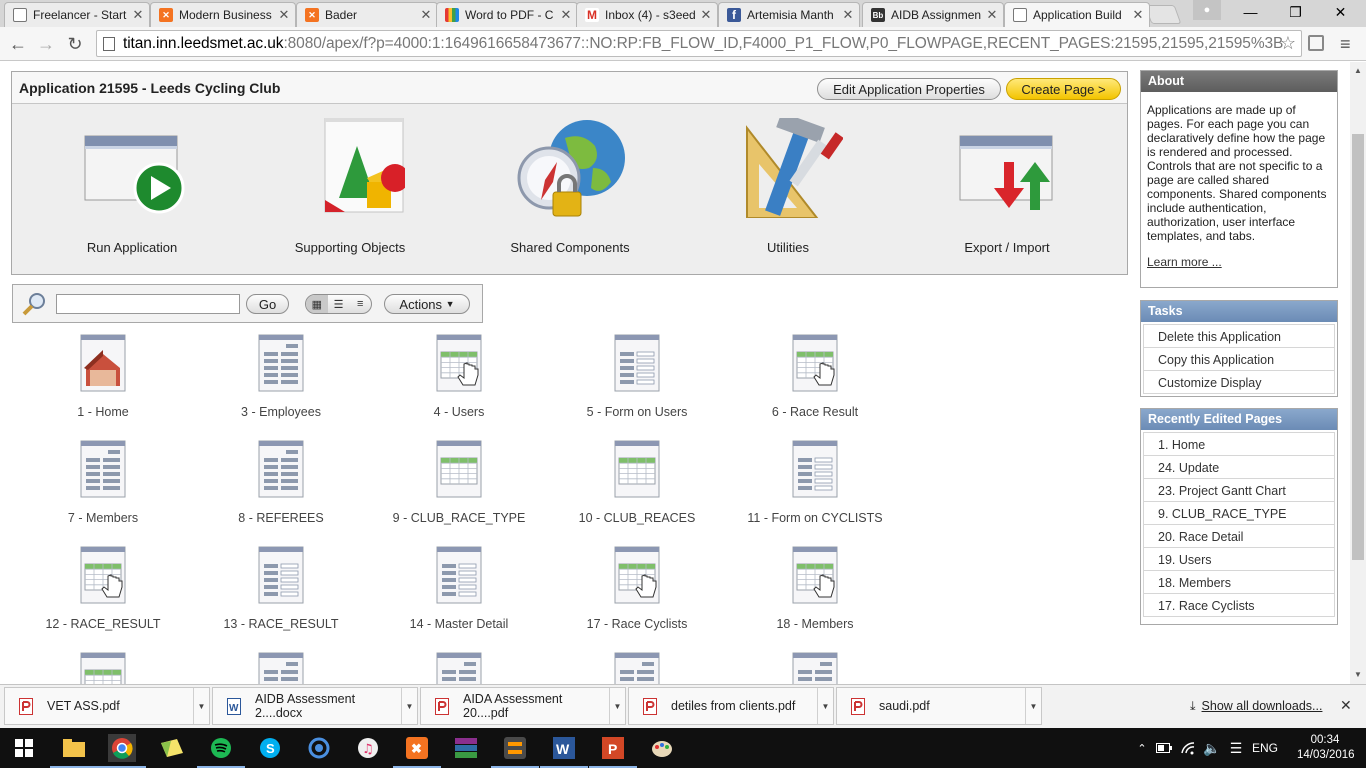 Image resolution: width=1366 pixels, height=768 pixels. Describe the element at coordinates (933, 14) in the screenshot. I see `browser-tab: Bb AIDB Assignmen ✕` at that location.